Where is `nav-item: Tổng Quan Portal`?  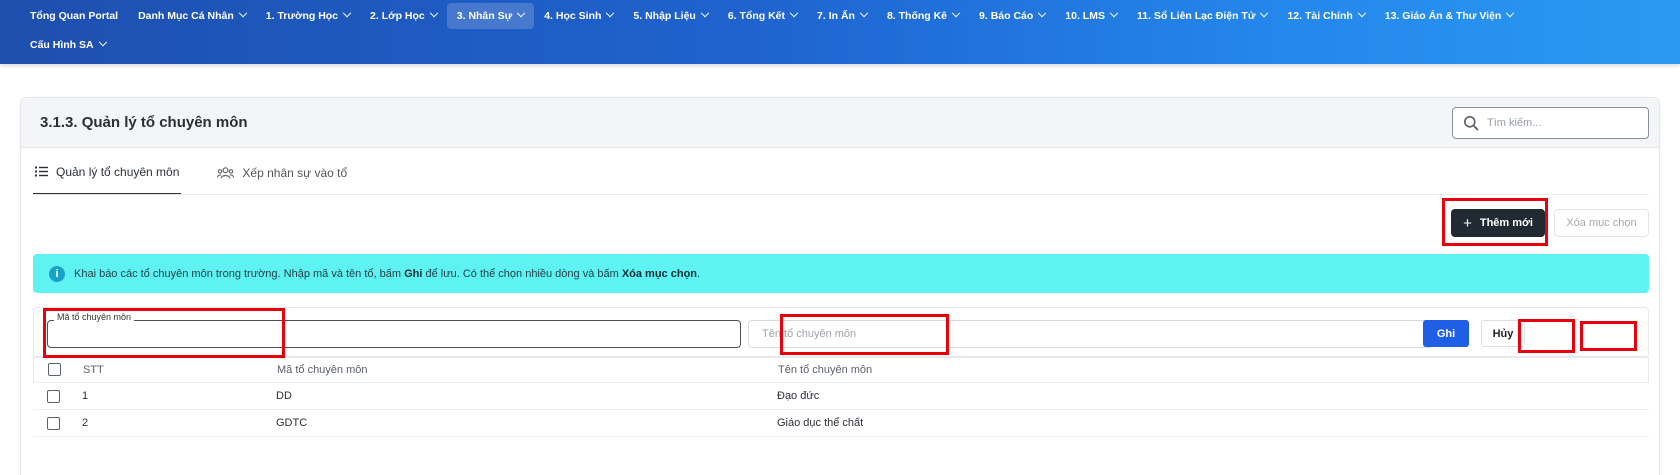
nav-item: Tổng Quan Portal is located at coordinates (74, 16).